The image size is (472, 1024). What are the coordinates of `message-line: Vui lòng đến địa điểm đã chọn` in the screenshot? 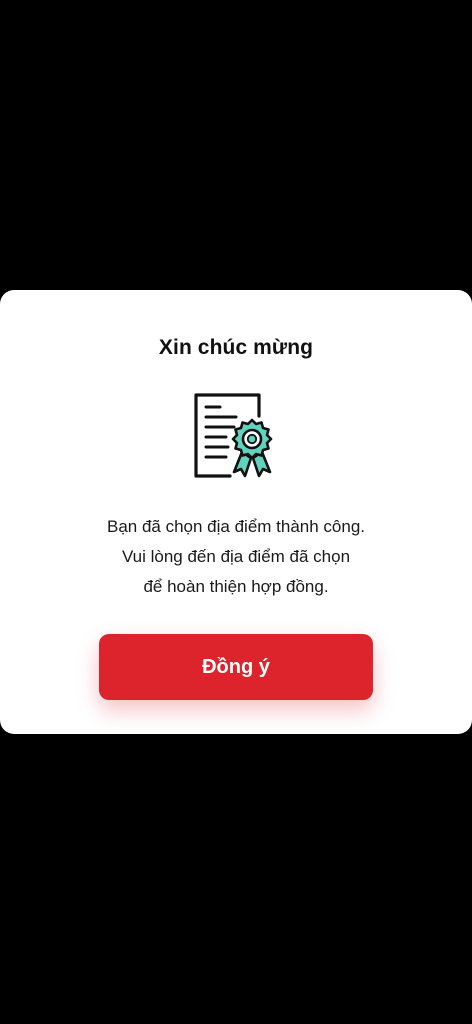 It's located at (236, 556).